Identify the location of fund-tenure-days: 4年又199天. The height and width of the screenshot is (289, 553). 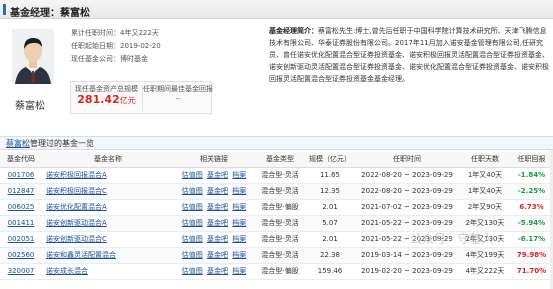
(485, 255).